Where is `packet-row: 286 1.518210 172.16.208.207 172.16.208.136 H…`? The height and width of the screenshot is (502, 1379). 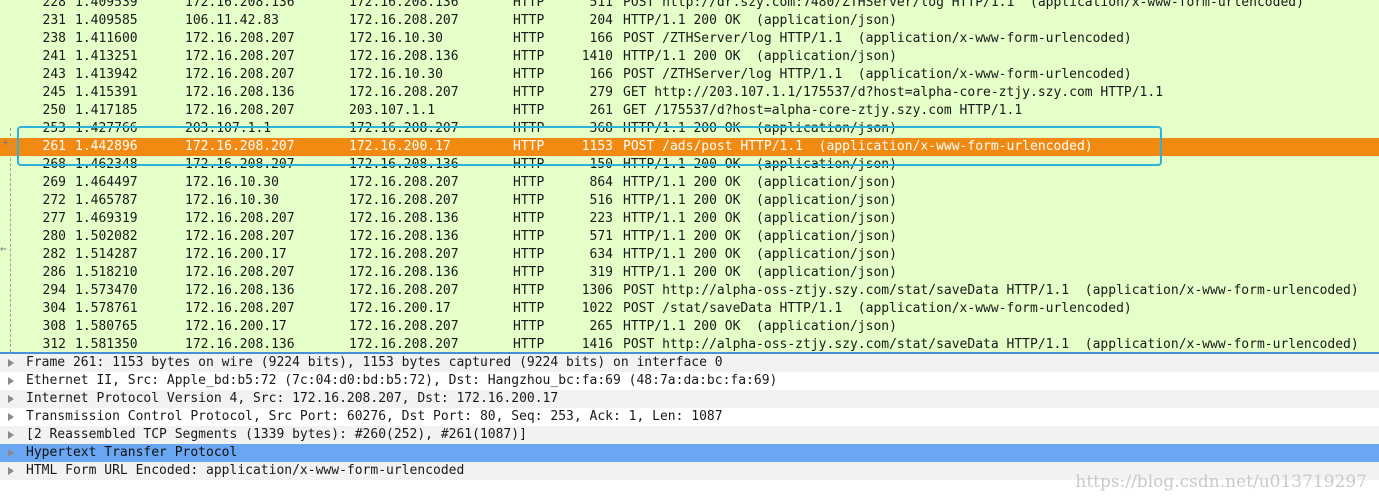 packet-row: 286 1.518210 172.16.208.207 172.16.208.136 H… is located at coordinates (689, 273).